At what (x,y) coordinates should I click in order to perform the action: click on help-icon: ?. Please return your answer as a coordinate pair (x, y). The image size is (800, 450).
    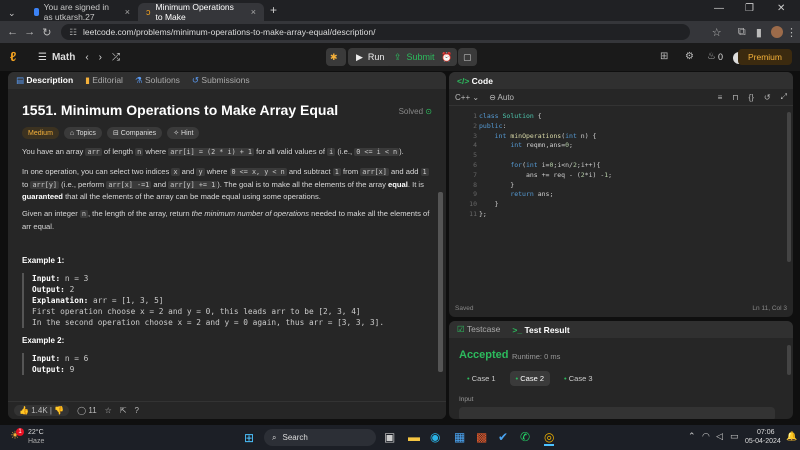
    Looking at the image, I should click on (137, 410).